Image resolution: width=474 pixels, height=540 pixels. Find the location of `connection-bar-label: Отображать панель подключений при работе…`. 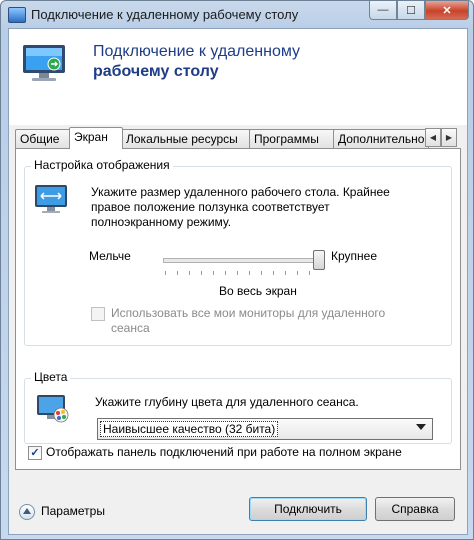

connection-bar-label: Отображать панель подключений при работе… is located at coordinates (224, 452).